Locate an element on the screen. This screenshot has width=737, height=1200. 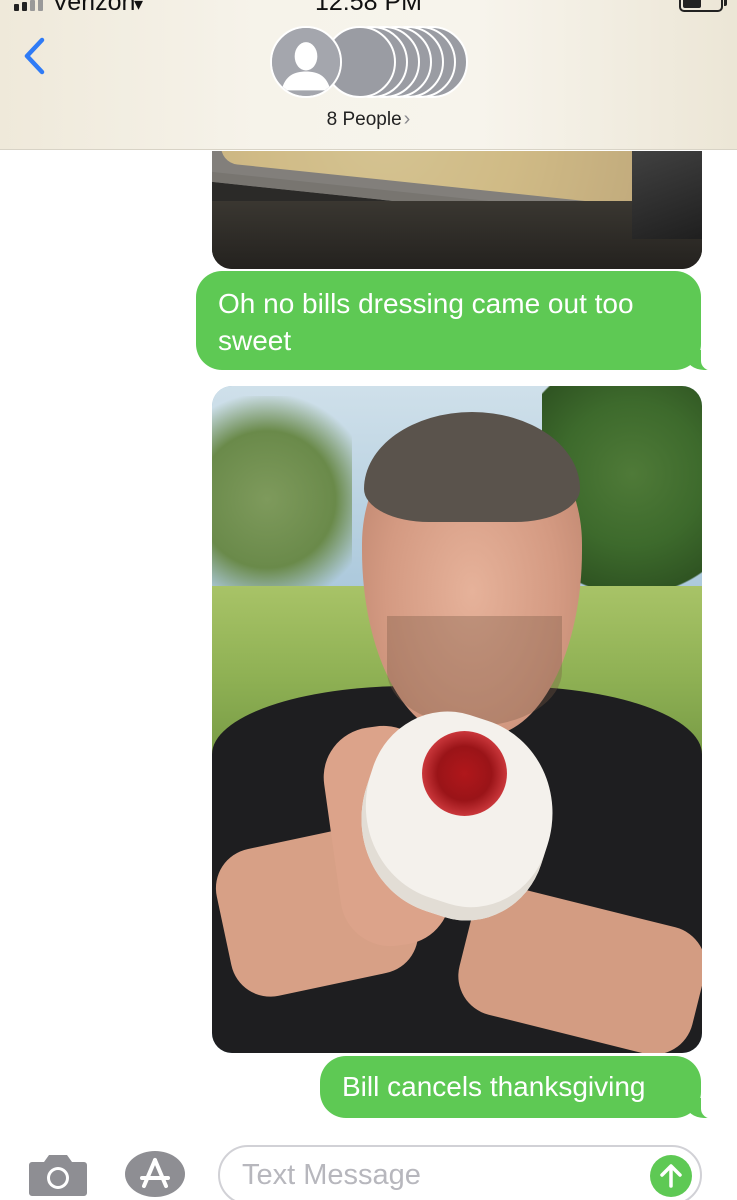
message-text: Bill cancels thanksgiving is located at coordinates (494, 1086).